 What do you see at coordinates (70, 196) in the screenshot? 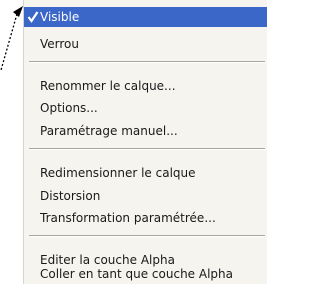
I see `menu-item-label: Distorsion` at bounding box center [70, 196].